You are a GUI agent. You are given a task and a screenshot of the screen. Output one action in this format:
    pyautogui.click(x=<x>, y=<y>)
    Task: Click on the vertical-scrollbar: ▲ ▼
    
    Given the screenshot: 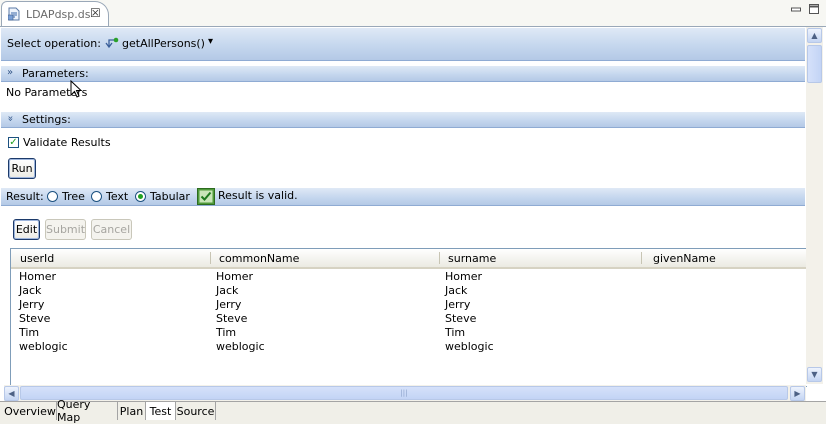 What is the action you would take?
    pyautogui.click(x=814, y=205)
    